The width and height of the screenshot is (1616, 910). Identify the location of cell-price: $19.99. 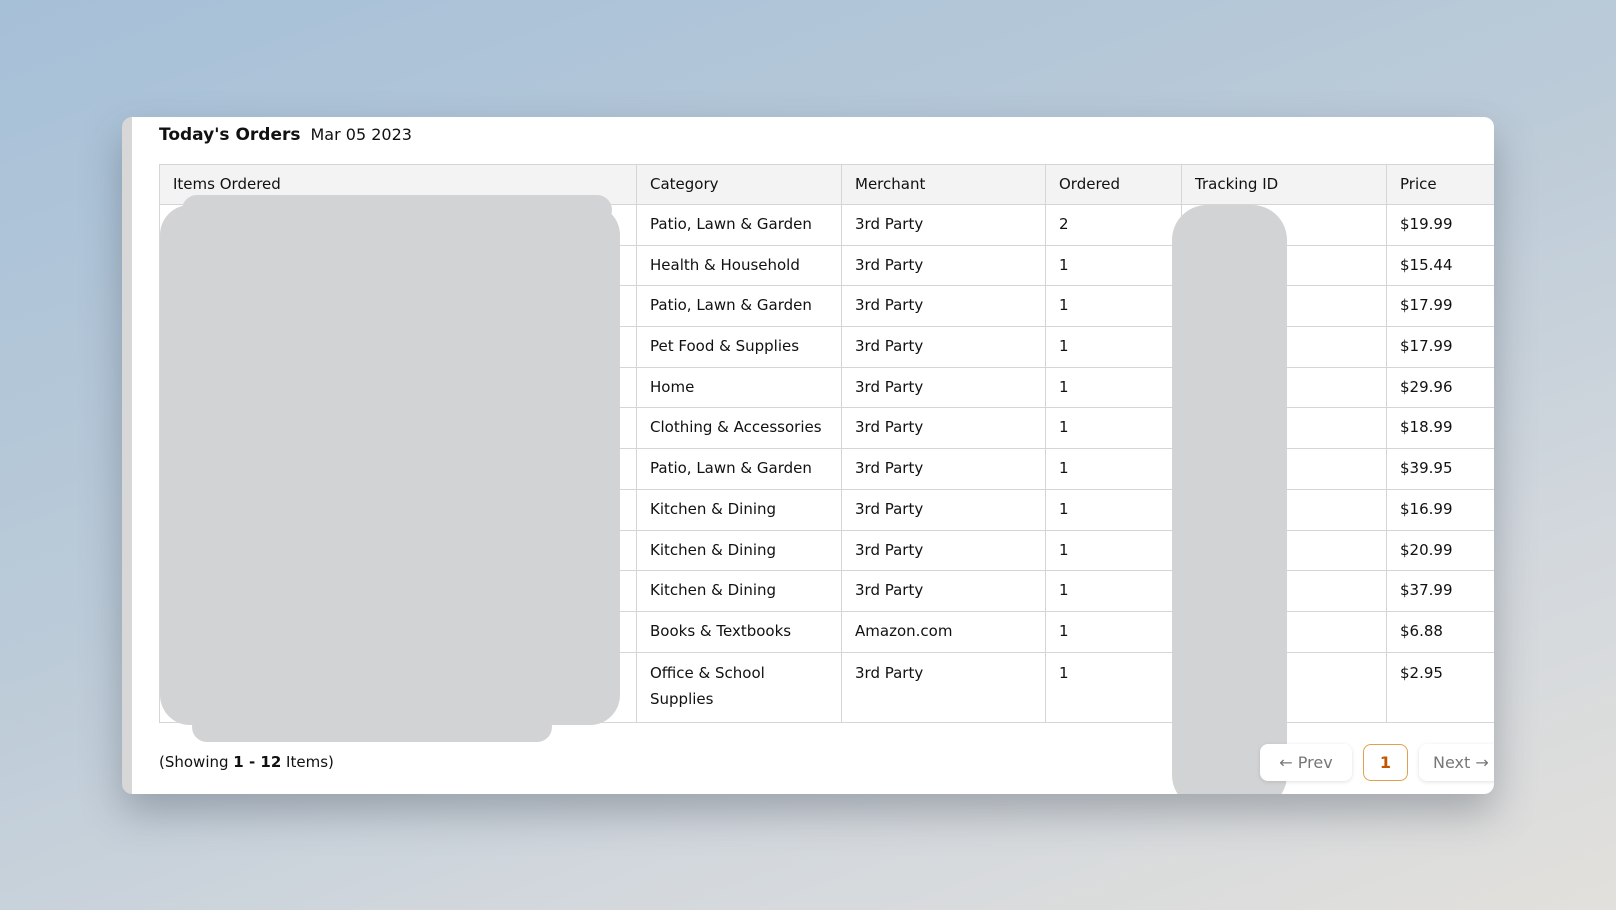
(1440, 225).